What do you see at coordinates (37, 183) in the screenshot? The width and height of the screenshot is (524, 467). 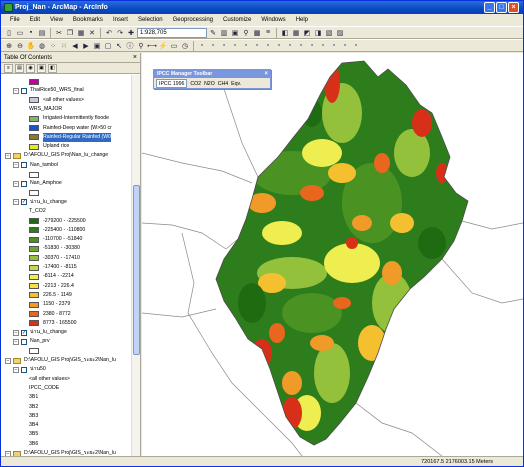 I see `toc-layer-row: − Nan_Amphoe` at bounding box center [37, 183].